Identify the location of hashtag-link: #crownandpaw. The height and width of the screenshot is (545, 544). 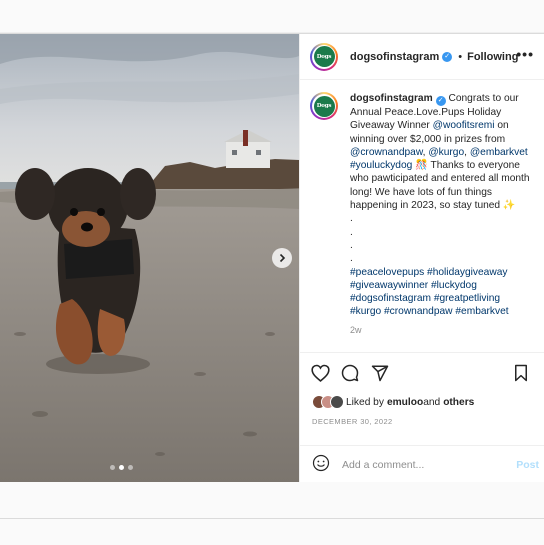
(418, 311).